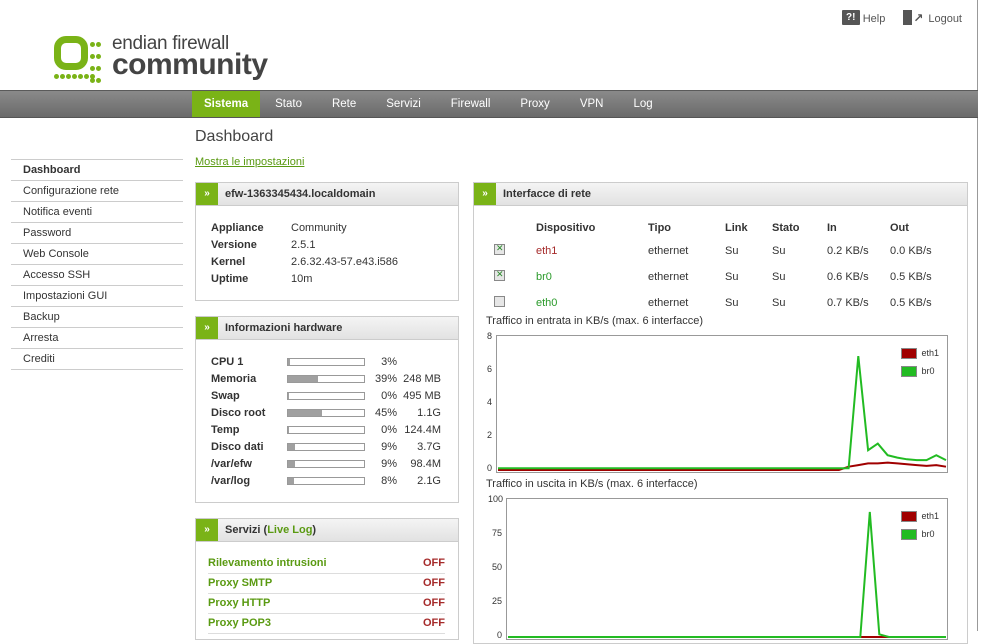 This screenshot has height=644, width=982. Describe the element at coordinates (547, 194) in the screenshot. I see `interfaces-panel-title: Interfacce di rete` at that location.